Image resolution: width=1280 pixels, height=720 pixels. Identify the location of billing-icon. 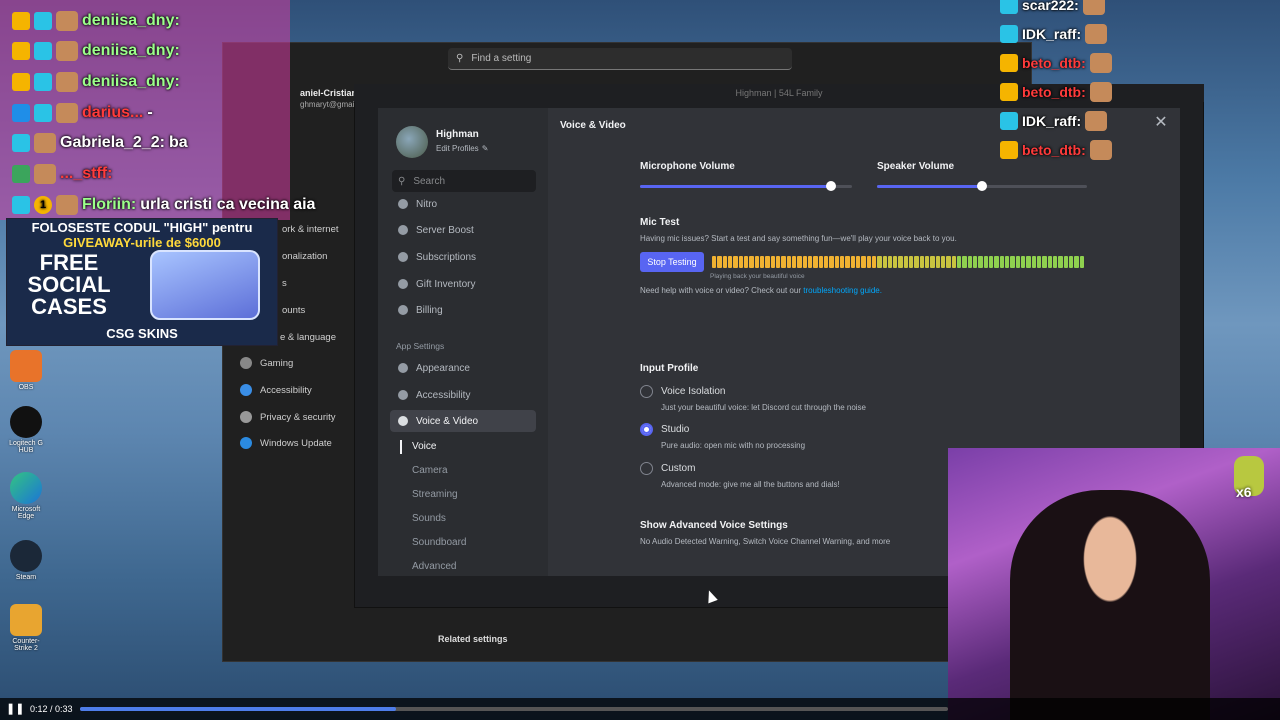
(403, 310).